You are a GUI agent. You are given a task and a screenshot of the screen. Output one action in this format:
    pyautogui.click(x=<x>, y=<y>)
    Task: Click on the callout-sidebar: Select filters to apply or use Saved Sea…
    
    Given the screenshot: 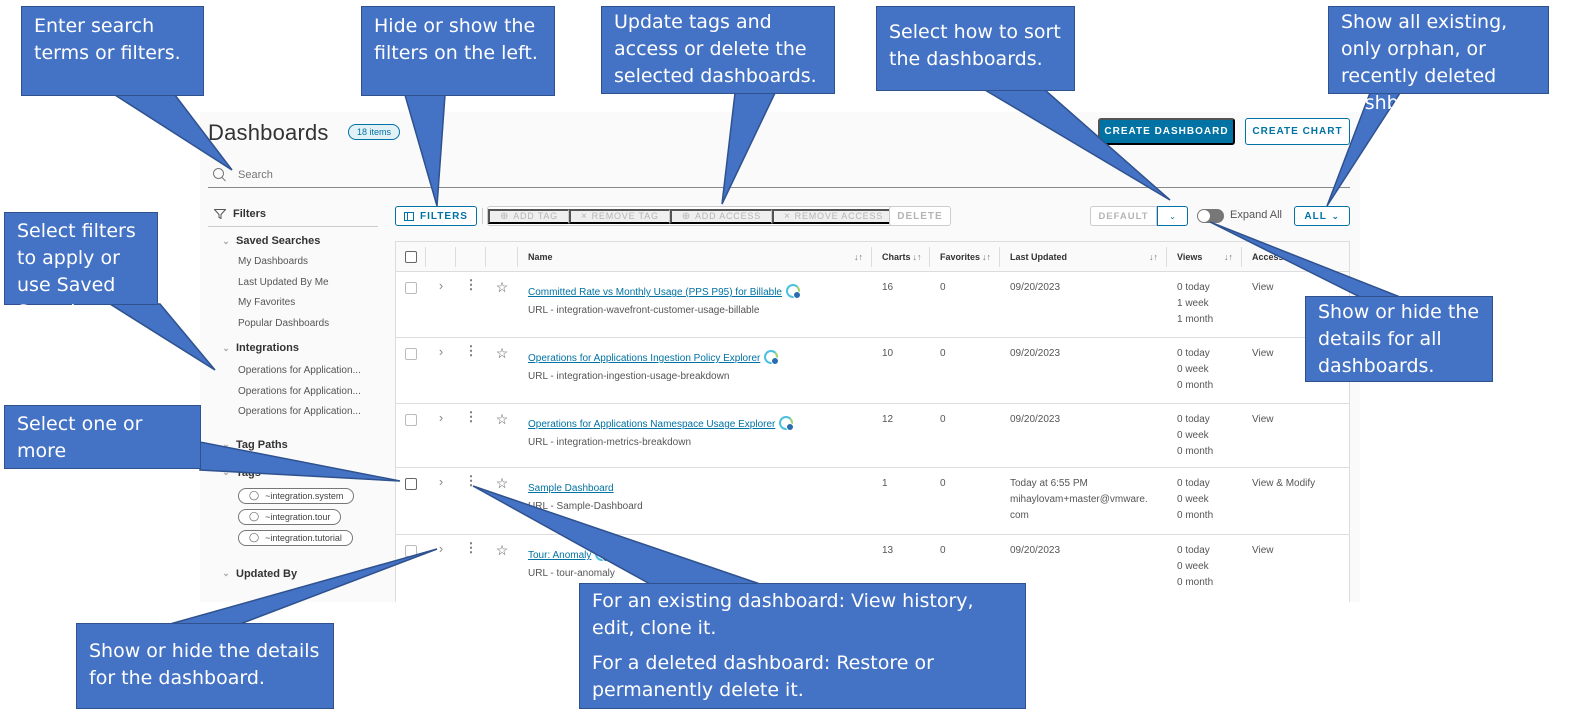 What is the action you would take?
    pyautogui.click(x=81, y=267)
    